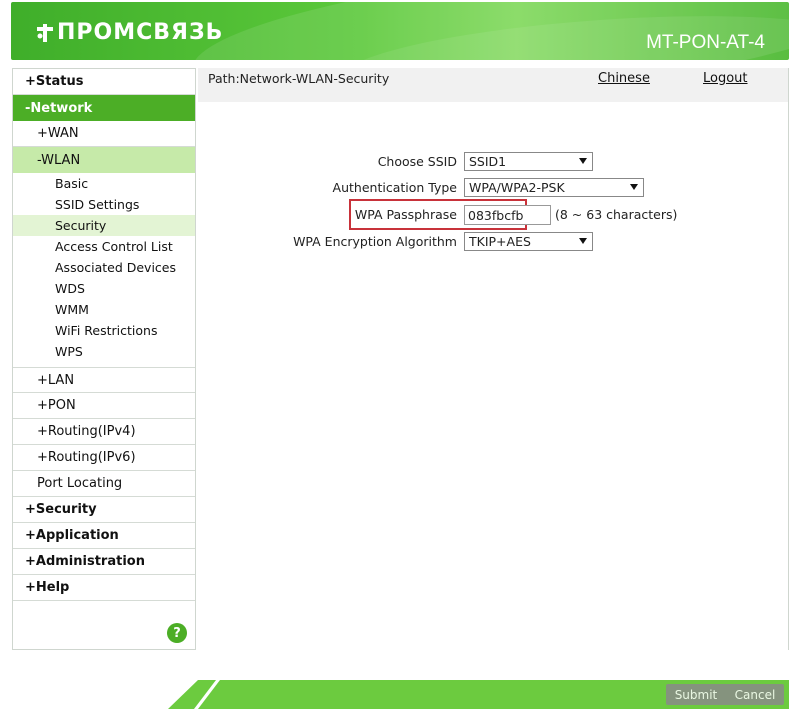  Describe the element at coordinates (104, 204) in the screenshot. I see `sidebar-item-ssid-settings: SSID Settings` at that location.